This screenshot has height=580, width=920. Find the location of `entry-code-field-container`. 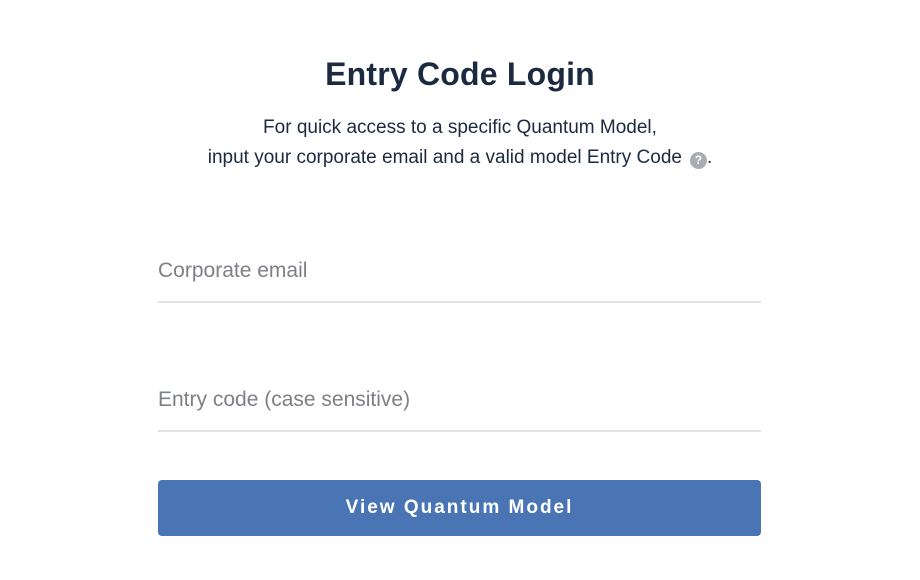

entry-code-field-container is located at coordinates (459, 406).